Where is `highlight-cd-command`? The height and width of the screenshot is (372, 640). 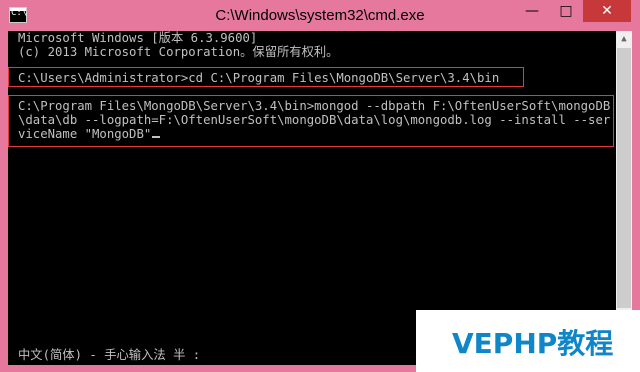
highlight-cd-command is located at coordinates (266, 77).